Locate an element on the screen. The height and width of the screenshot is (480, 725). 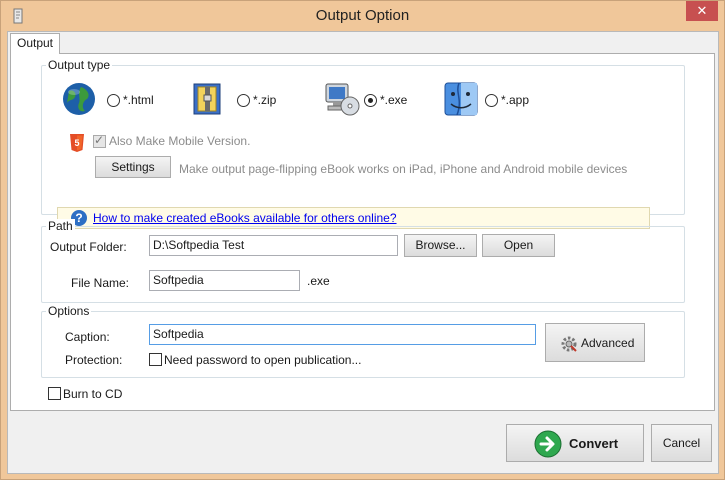
path-label: Path is located at coordinates (60, 226).